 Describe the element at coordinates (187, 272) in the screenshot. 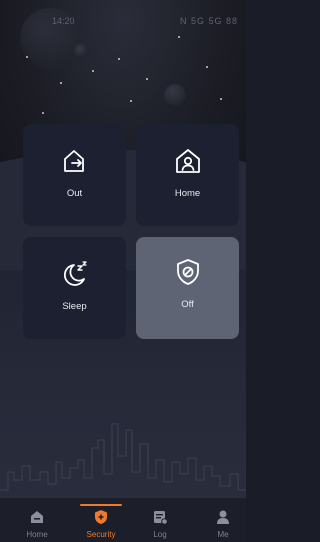

I see `shield-off-icon` at that location.